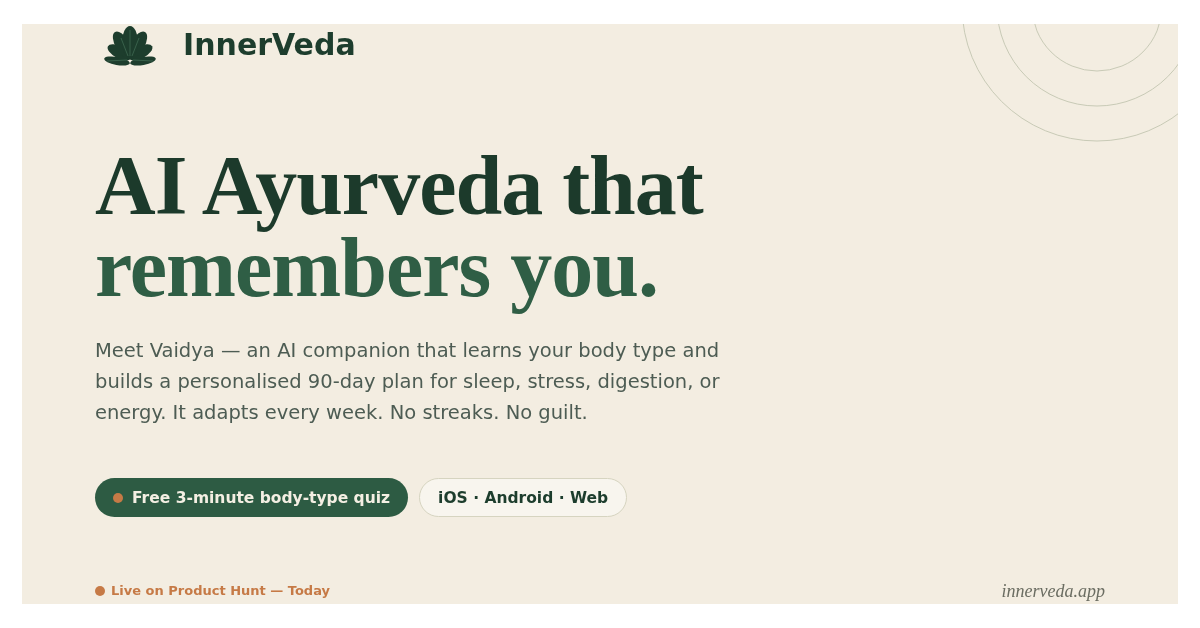 The height and width of the screenshot is (628, 1200). What do you see at coordinates (118, 497) in the screenshot?
I see `dot-icon` at bounding box center [118, 497].